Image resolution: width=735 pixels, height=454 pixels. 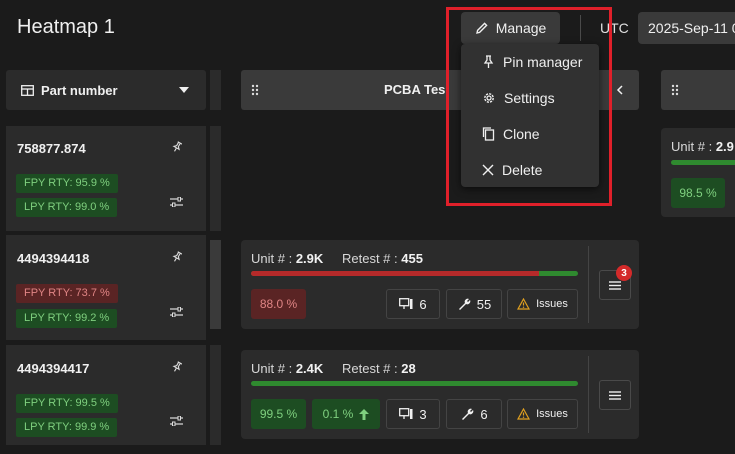 What do you see at coordinates (51, 148) in the screenshot?
I see `part-number: 758877.874` at bounding box center [51, 148].